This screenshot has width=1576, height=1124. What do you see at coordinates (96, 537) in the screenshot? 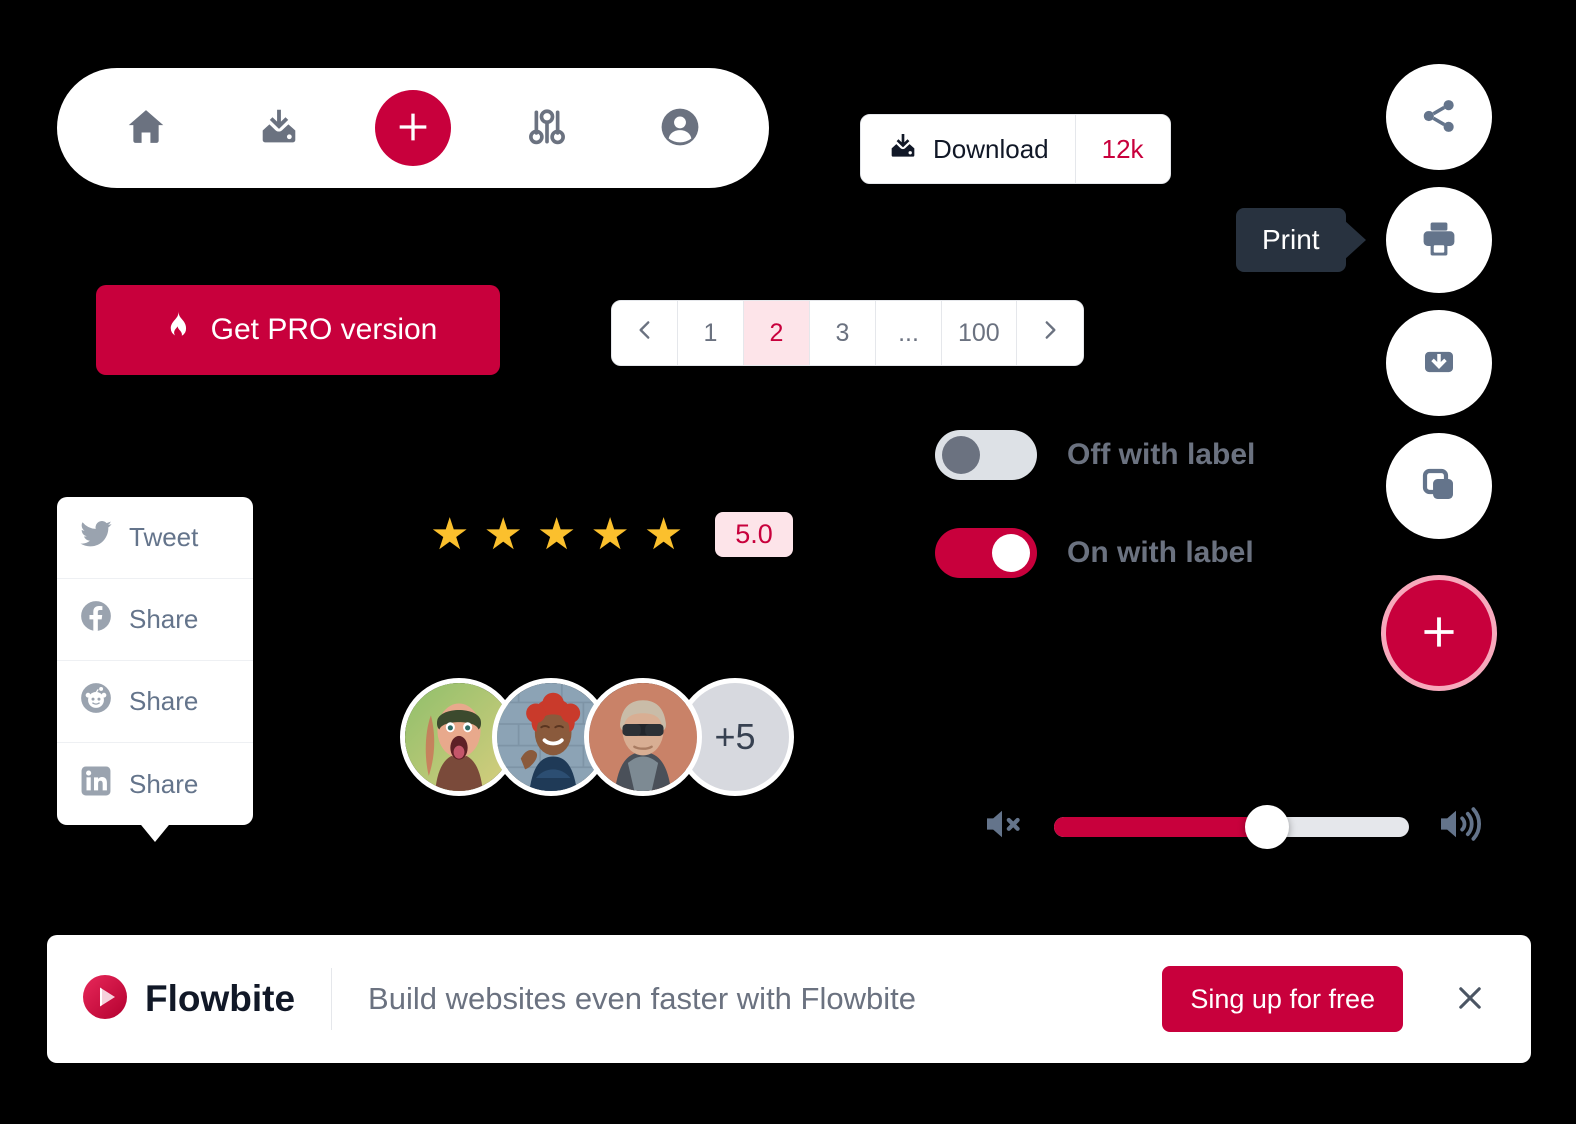
I see `twitter-icon` at bounding box center [96, 537].